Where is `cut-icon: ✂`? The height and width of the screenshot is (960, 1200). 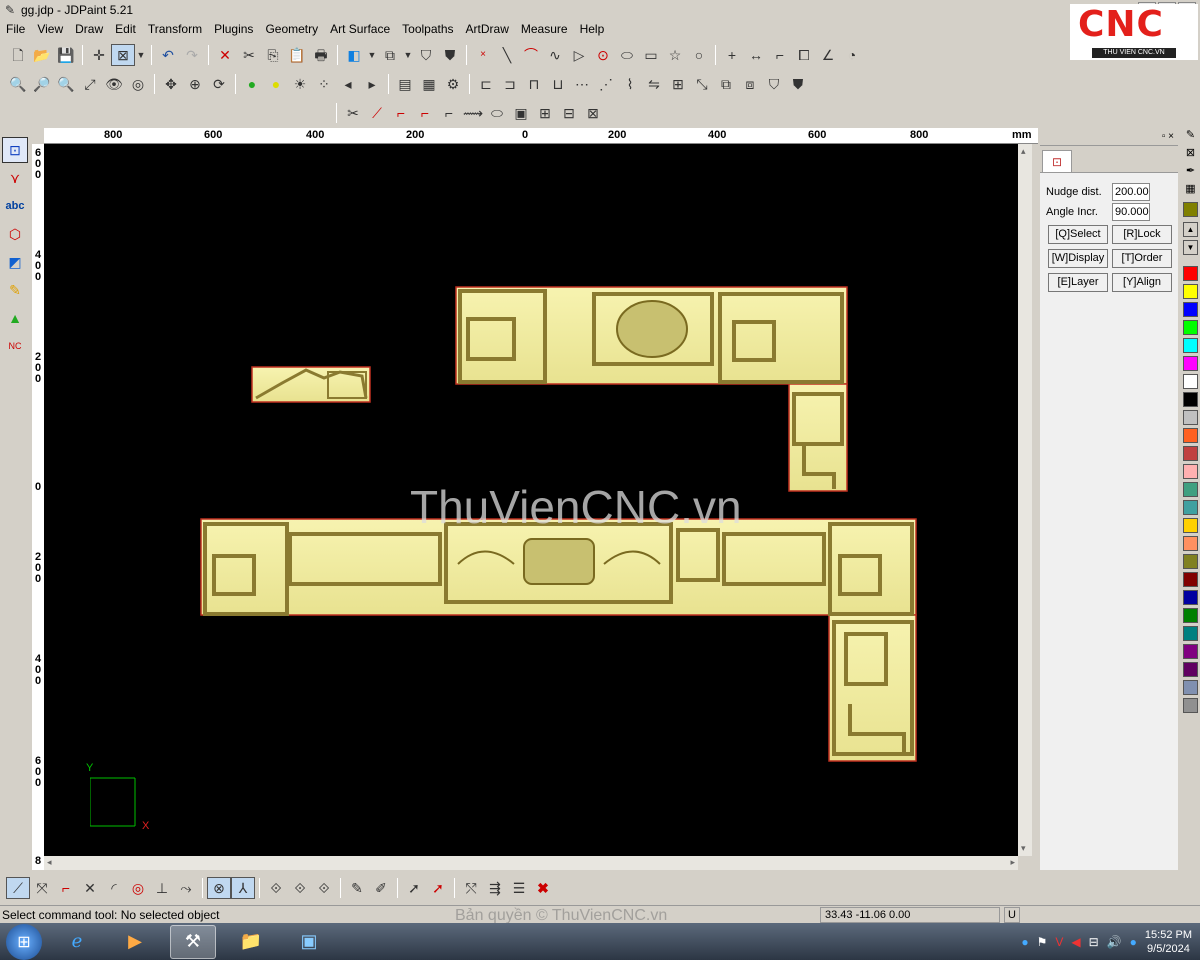 cut-icon: ✂ is located at coordinates (249, 55).